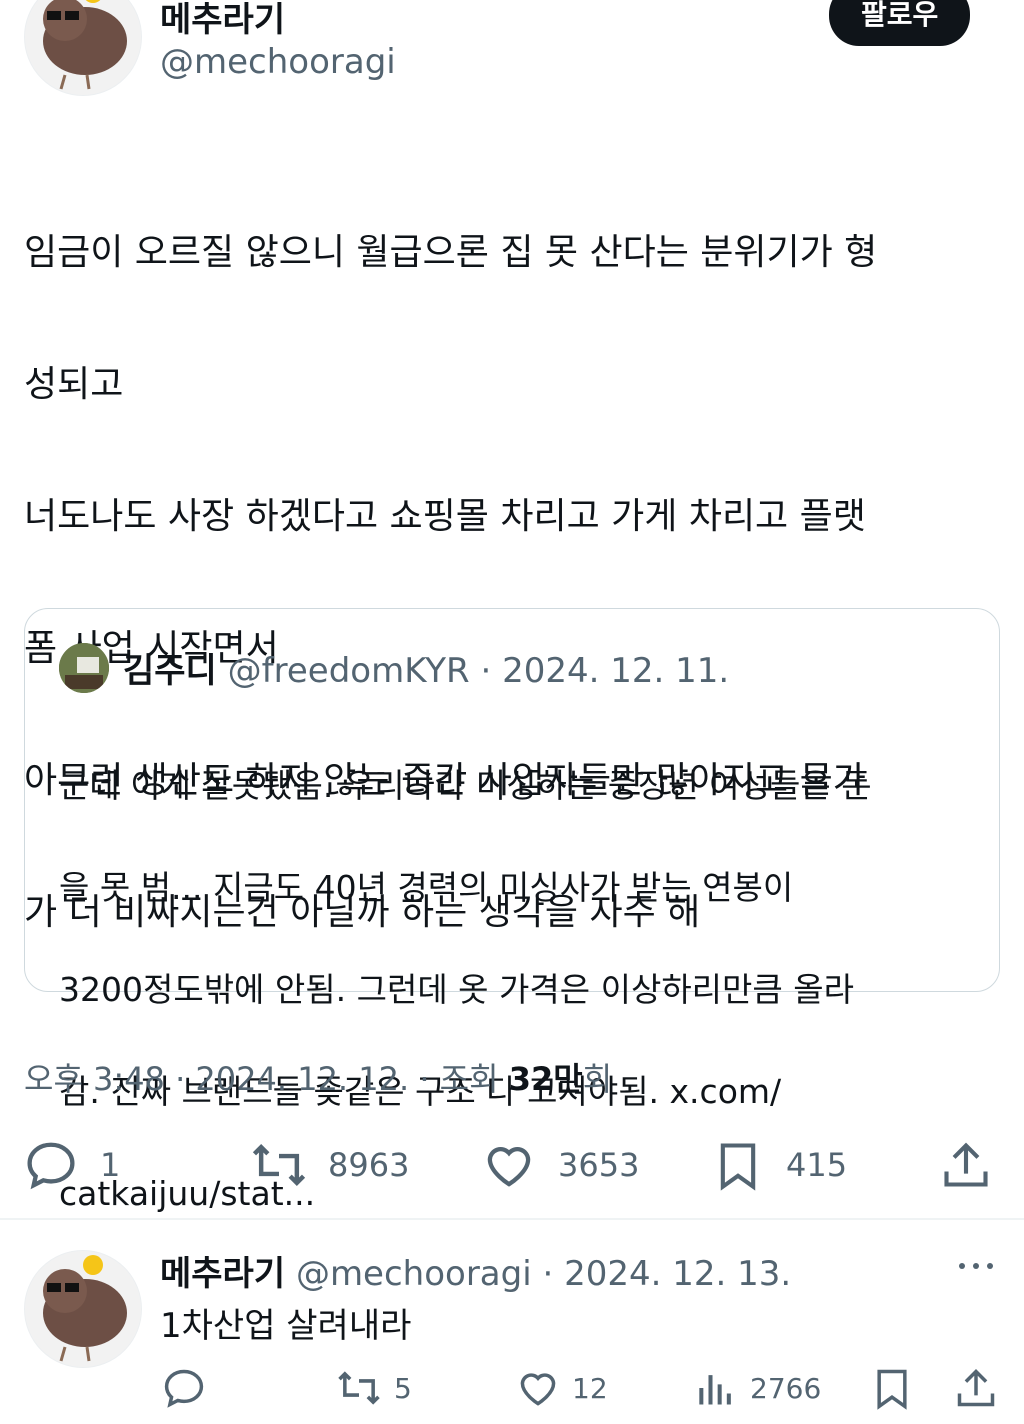 The width and height of the screenshot is (1024, 1424). I want to click on reply-like-count: 12, so click(590, 1388).